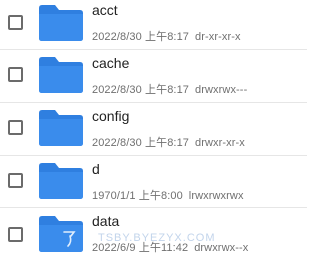 The image size is (320, 261). Describe the element at coordinates (96, 169) in the screenshot. I see `file-name: d` at that location.